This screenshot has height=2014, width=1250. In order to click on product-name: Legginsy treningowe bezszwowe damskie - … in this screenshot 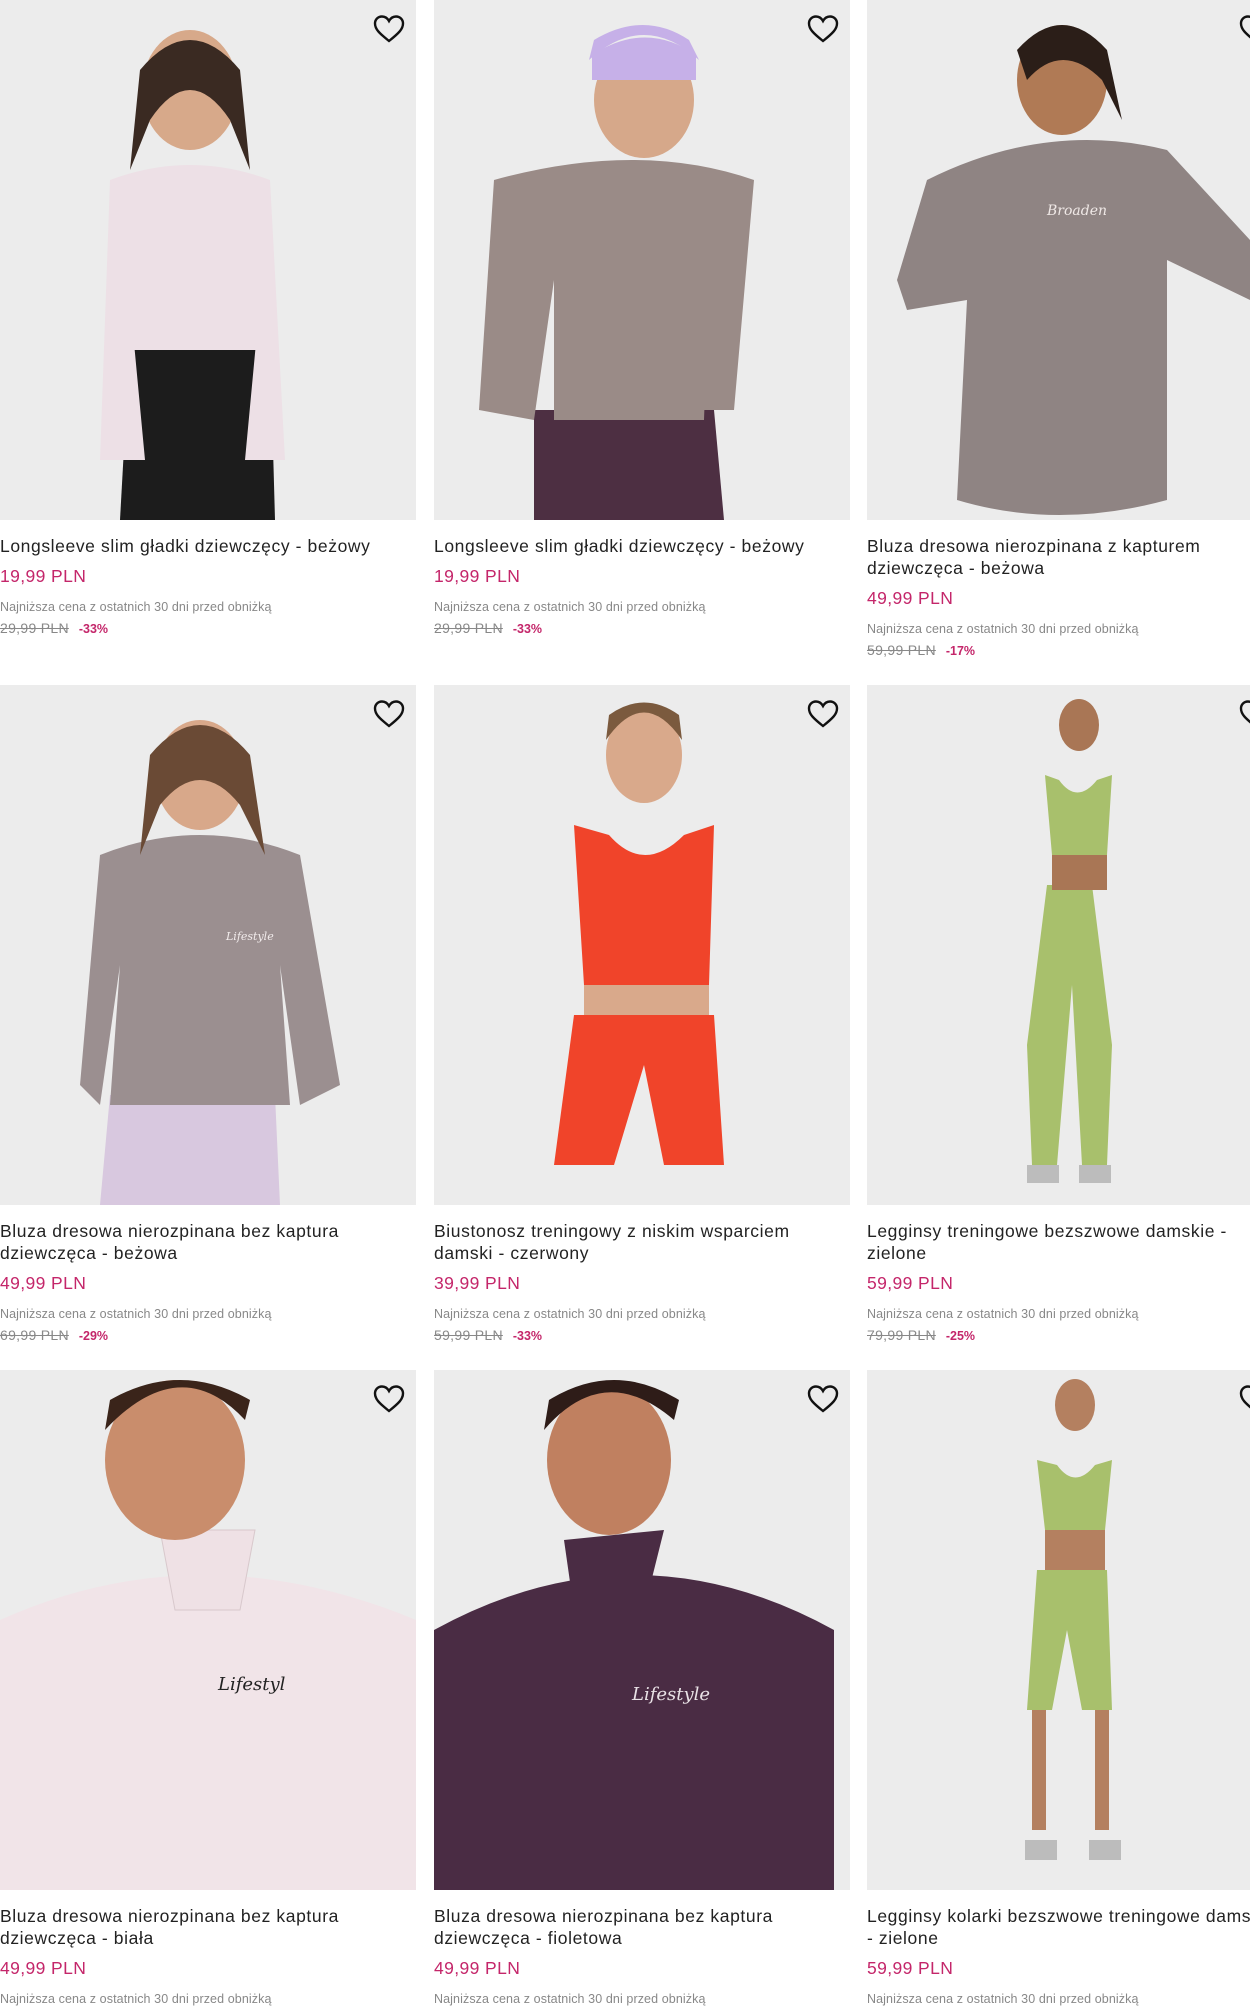, I will do `click(1058, 1242)`.